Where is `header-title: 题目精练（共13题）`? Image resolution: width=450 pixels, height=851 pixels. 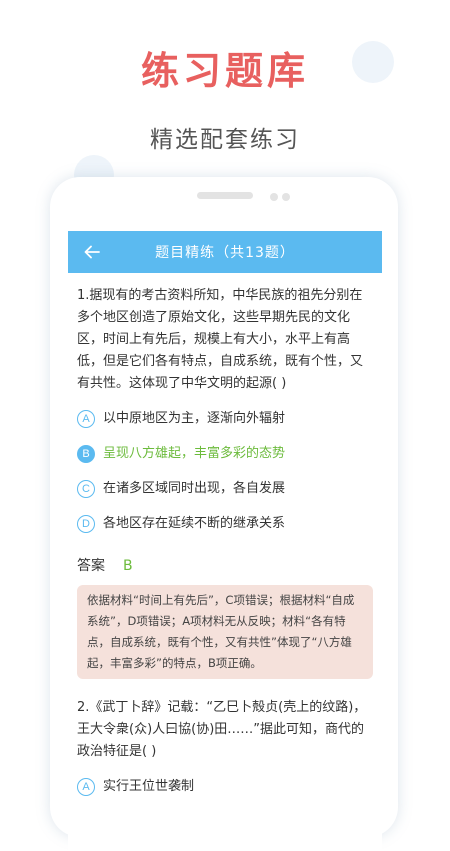
header-title: 题目精练（共13题） is located at coordinates (225, 253).